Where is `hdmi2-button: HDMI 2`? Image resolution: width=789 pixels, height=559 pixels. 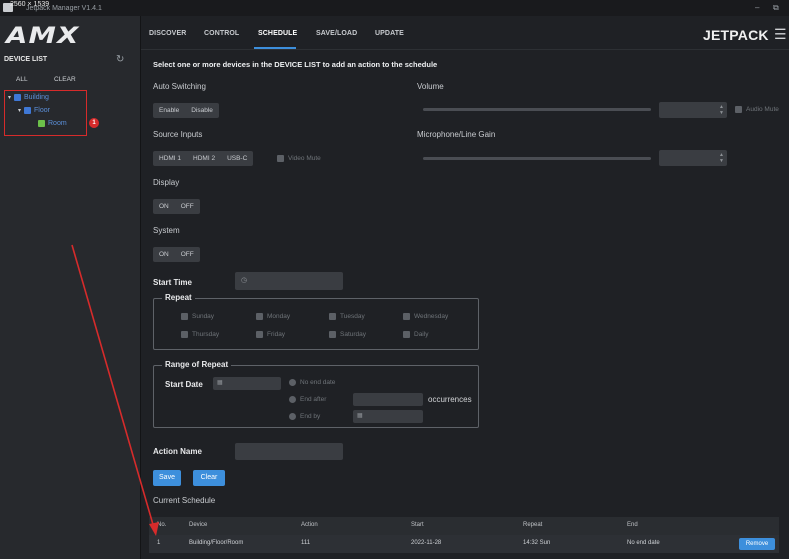 hdmi2-button: HDMI 2 is located at coordinates (204, 158).